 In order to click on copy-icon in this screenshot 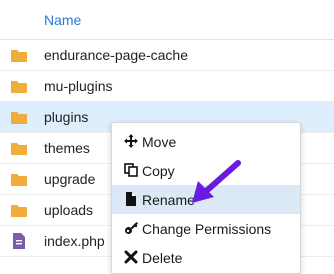, I will do `click(131, 170)`.